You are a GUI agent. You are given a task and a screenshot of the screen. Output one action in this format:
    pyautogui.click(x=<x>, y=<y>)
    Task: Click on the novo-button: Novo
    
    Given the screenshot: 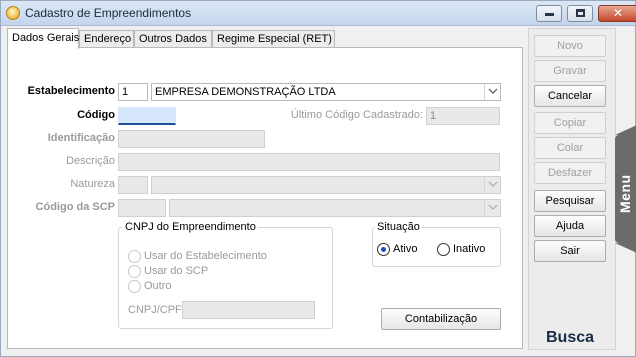 What is the action you would take?
    pyautogui.click(x=570, y=46)
    